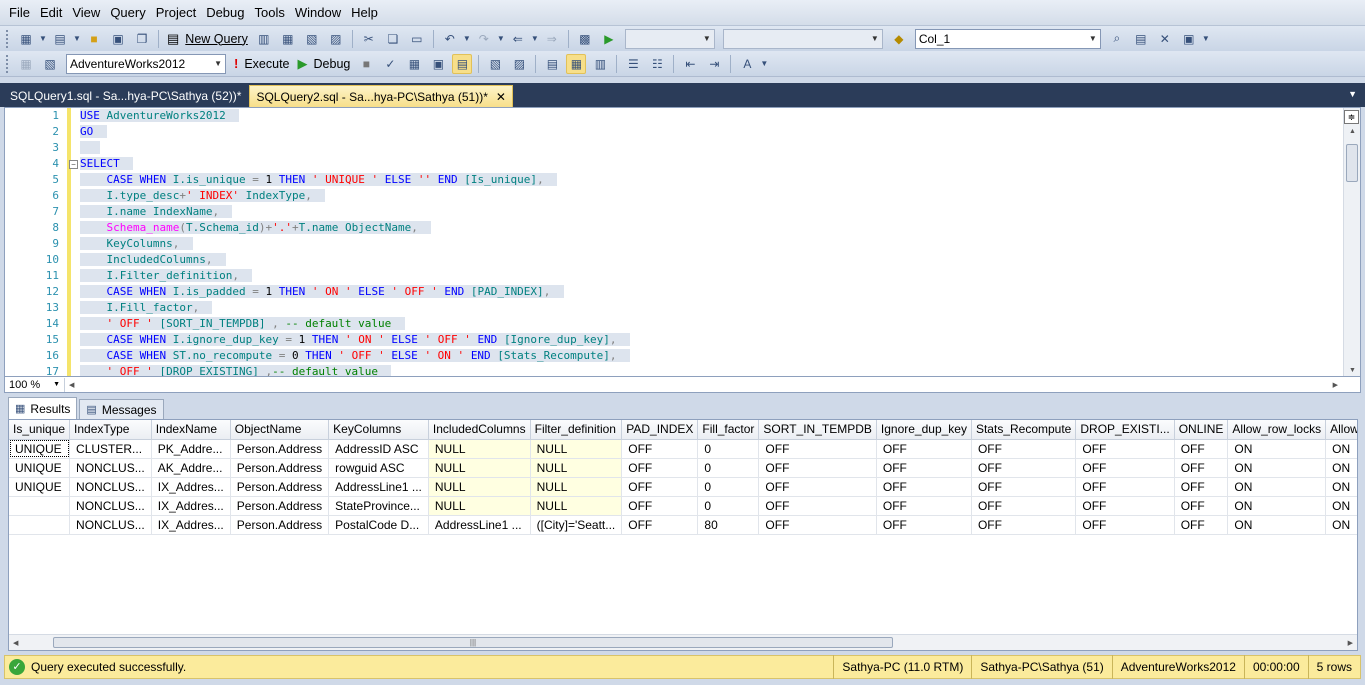  Describe the element at coordinates (324, 64) in the screenshot. I see `debug-button: ▶ Debug` at that location.